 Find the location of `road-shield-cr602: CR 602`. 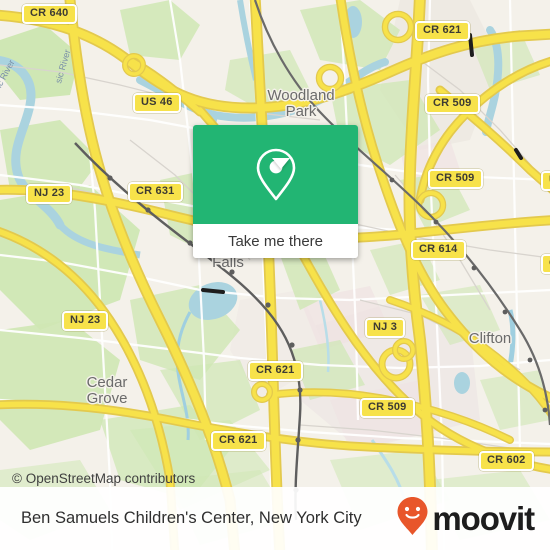

road-shield-cr602: CR 602 is located at coordinates (506, 461).